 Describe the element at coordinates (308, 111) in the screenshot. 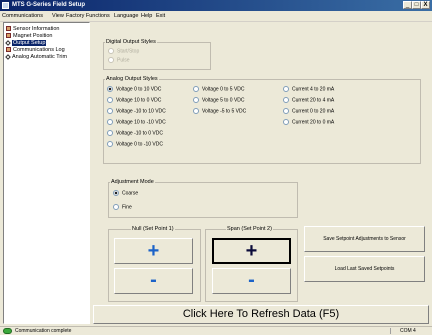

I see `radio-current-0-20: Current 0 to 20 mA` at that location.